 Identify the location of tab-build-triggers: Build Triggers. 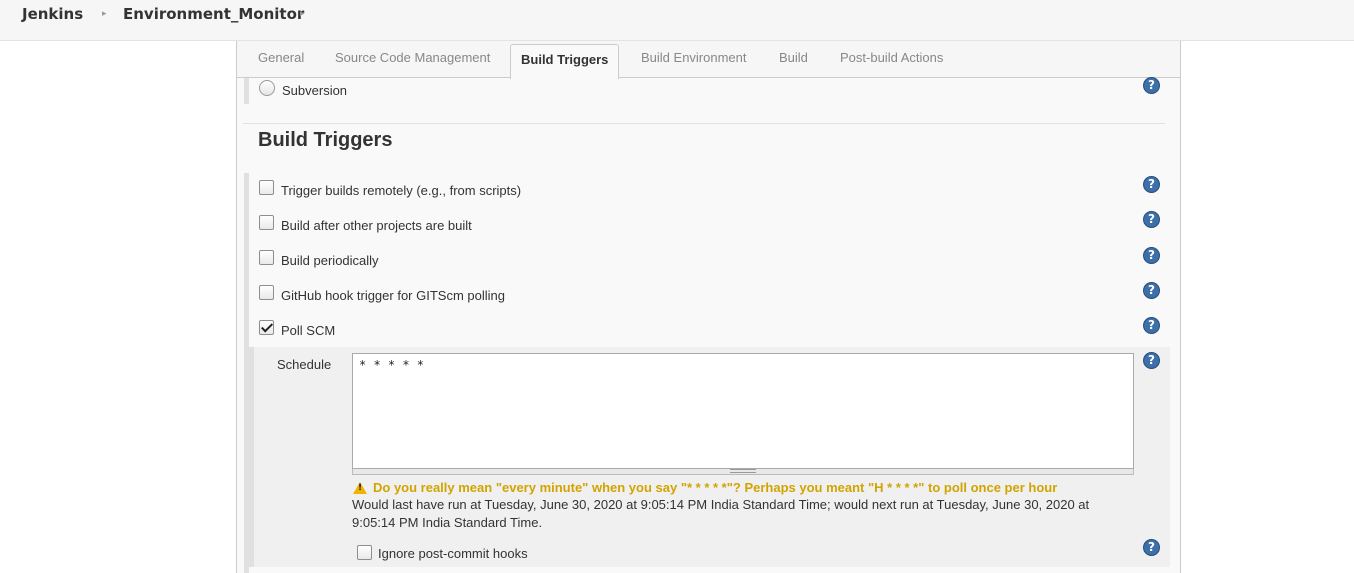
(565, 61).